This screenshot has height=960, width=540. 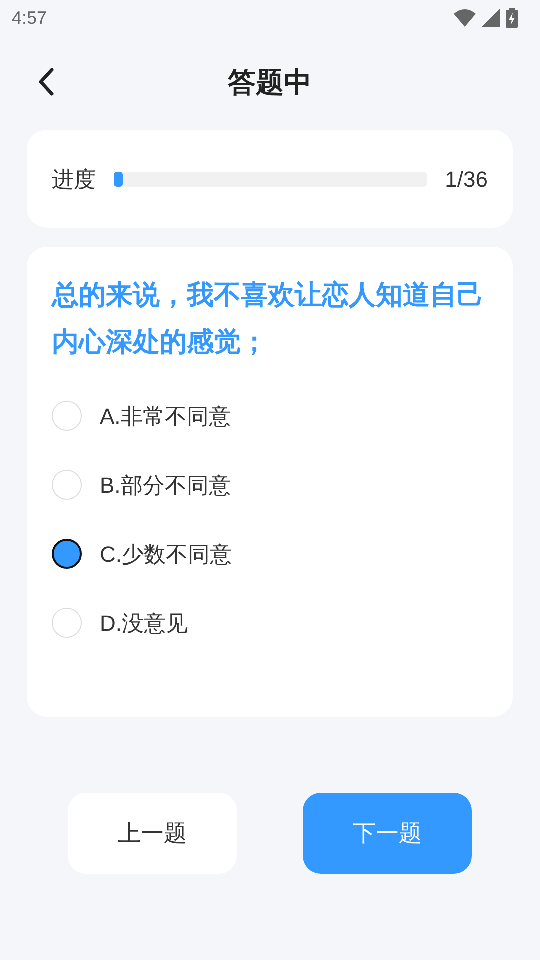 What do you see at coordinates (270, 416) in the screenshot?
I see `answer-option: A.非常不同意` at bounding box center [270, 416].